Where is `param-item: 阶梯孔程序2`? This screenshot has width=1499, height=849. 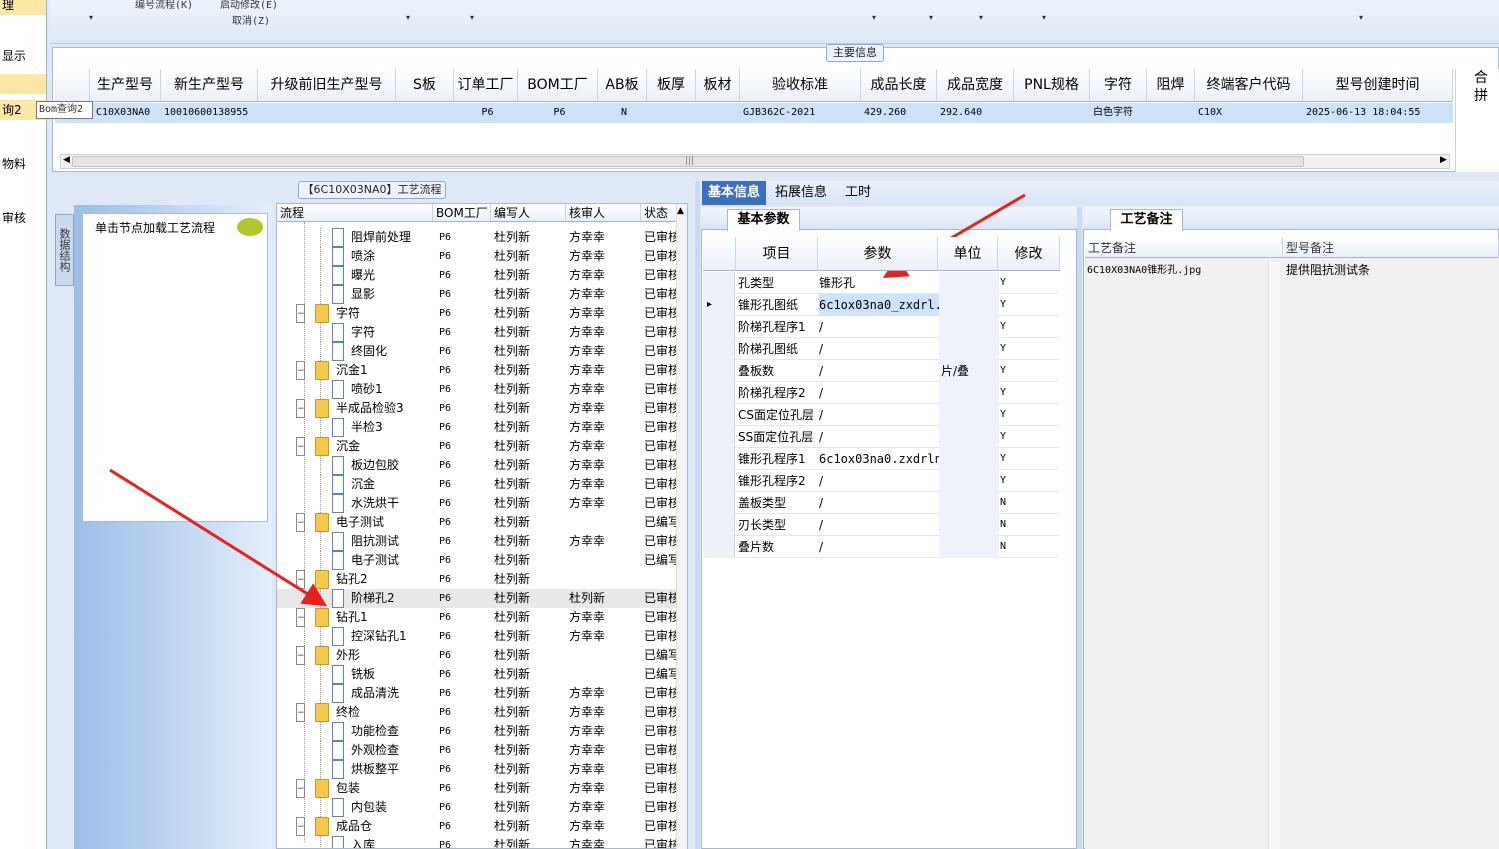 param-item: 阶梯孔程序2 is located at coordinates (772, 393).